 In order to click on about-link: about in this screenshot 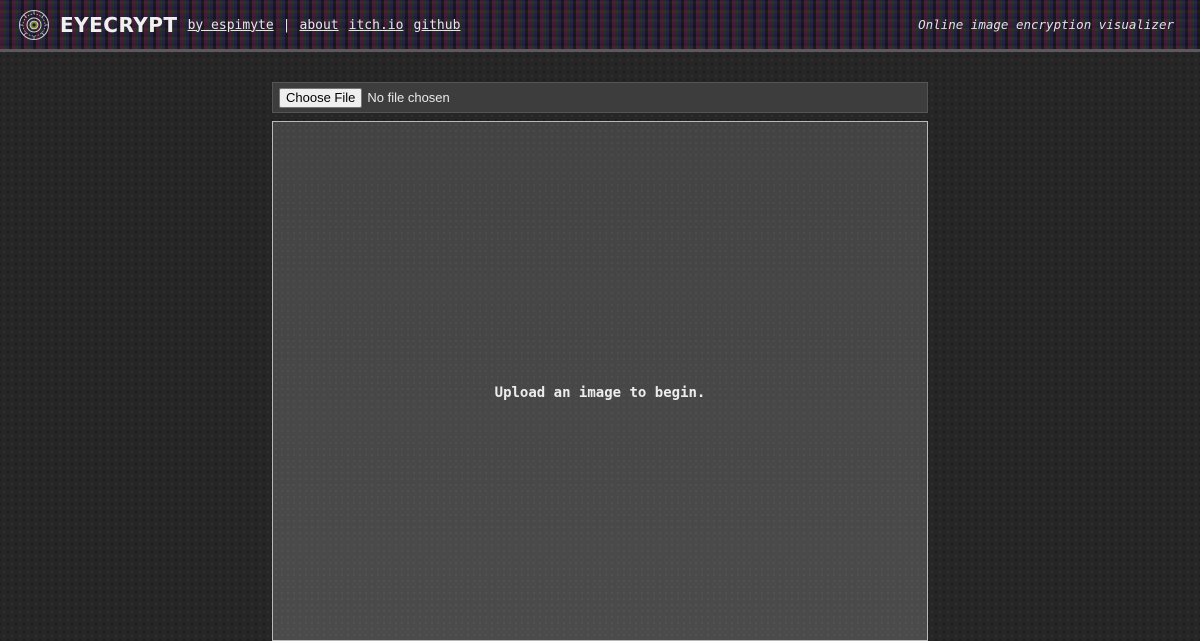, I will do `click(319, 25)`.